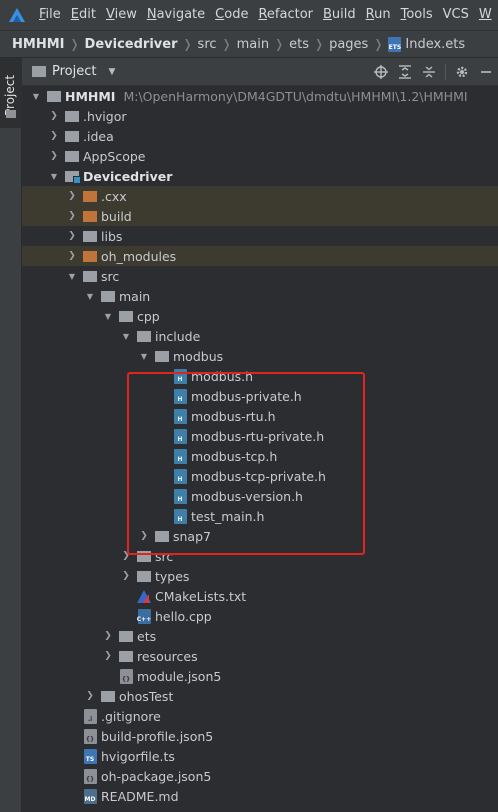  Describe the element at coordinates (435, 44) in the screenshot. I see `breadcrumb-file: Index.ets` at that location.